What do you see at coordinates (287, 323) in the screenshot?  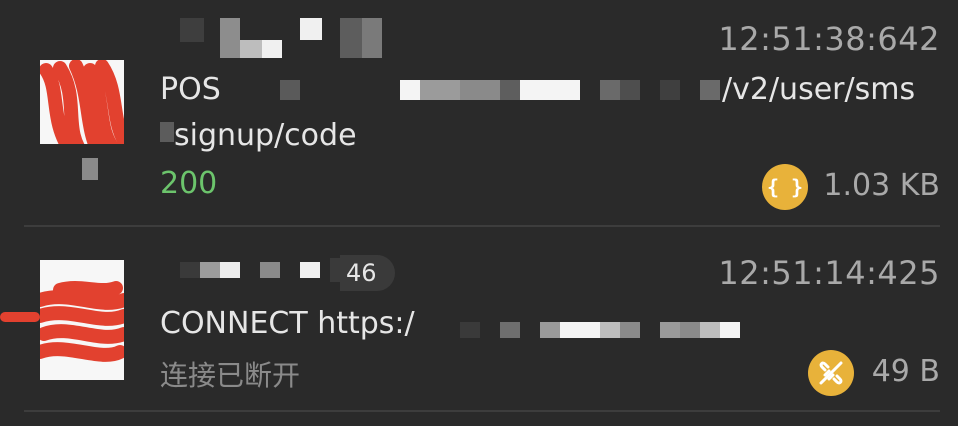 I see `request-method-url: CONNECT https:/` at bounding box center [287, 323].